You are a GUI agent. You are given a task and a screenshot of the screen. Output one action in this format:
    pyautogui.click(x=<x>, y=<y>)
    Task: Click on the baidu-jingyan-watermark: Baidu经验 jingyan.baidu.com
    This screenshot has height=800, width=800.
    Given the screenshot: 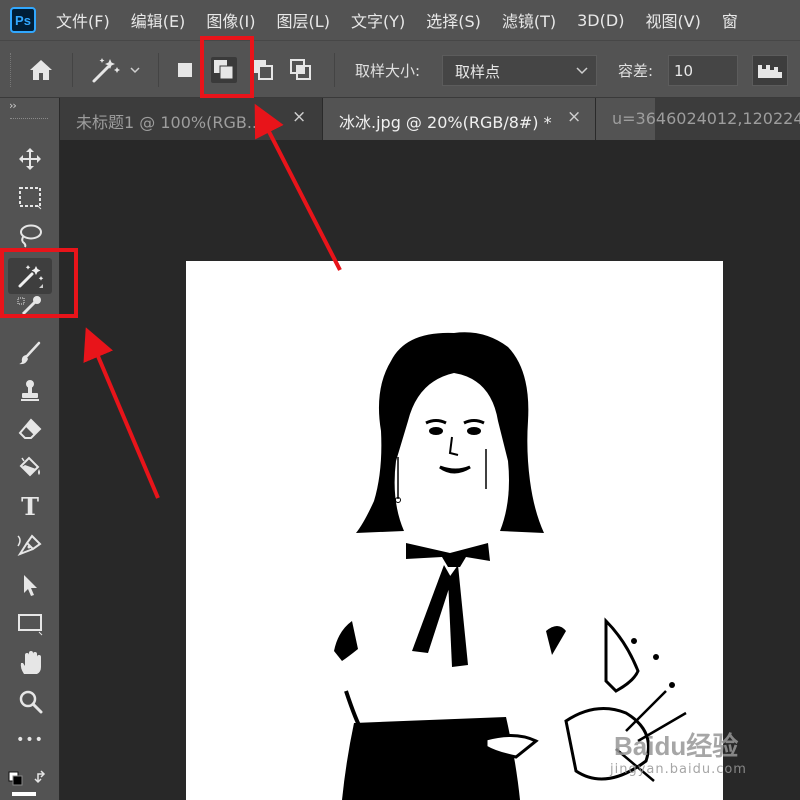 What is the action you would take?
    pyautogui.click(x=700, y=757)
    